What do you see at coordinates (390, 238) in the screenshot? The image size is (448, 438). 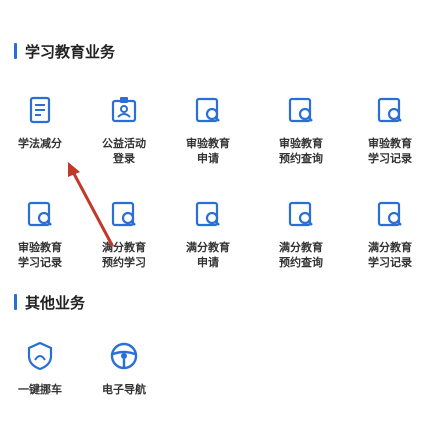 I see `study-item-full-score-record: 满分教育 学习记录` at bounding box center [390, 238].